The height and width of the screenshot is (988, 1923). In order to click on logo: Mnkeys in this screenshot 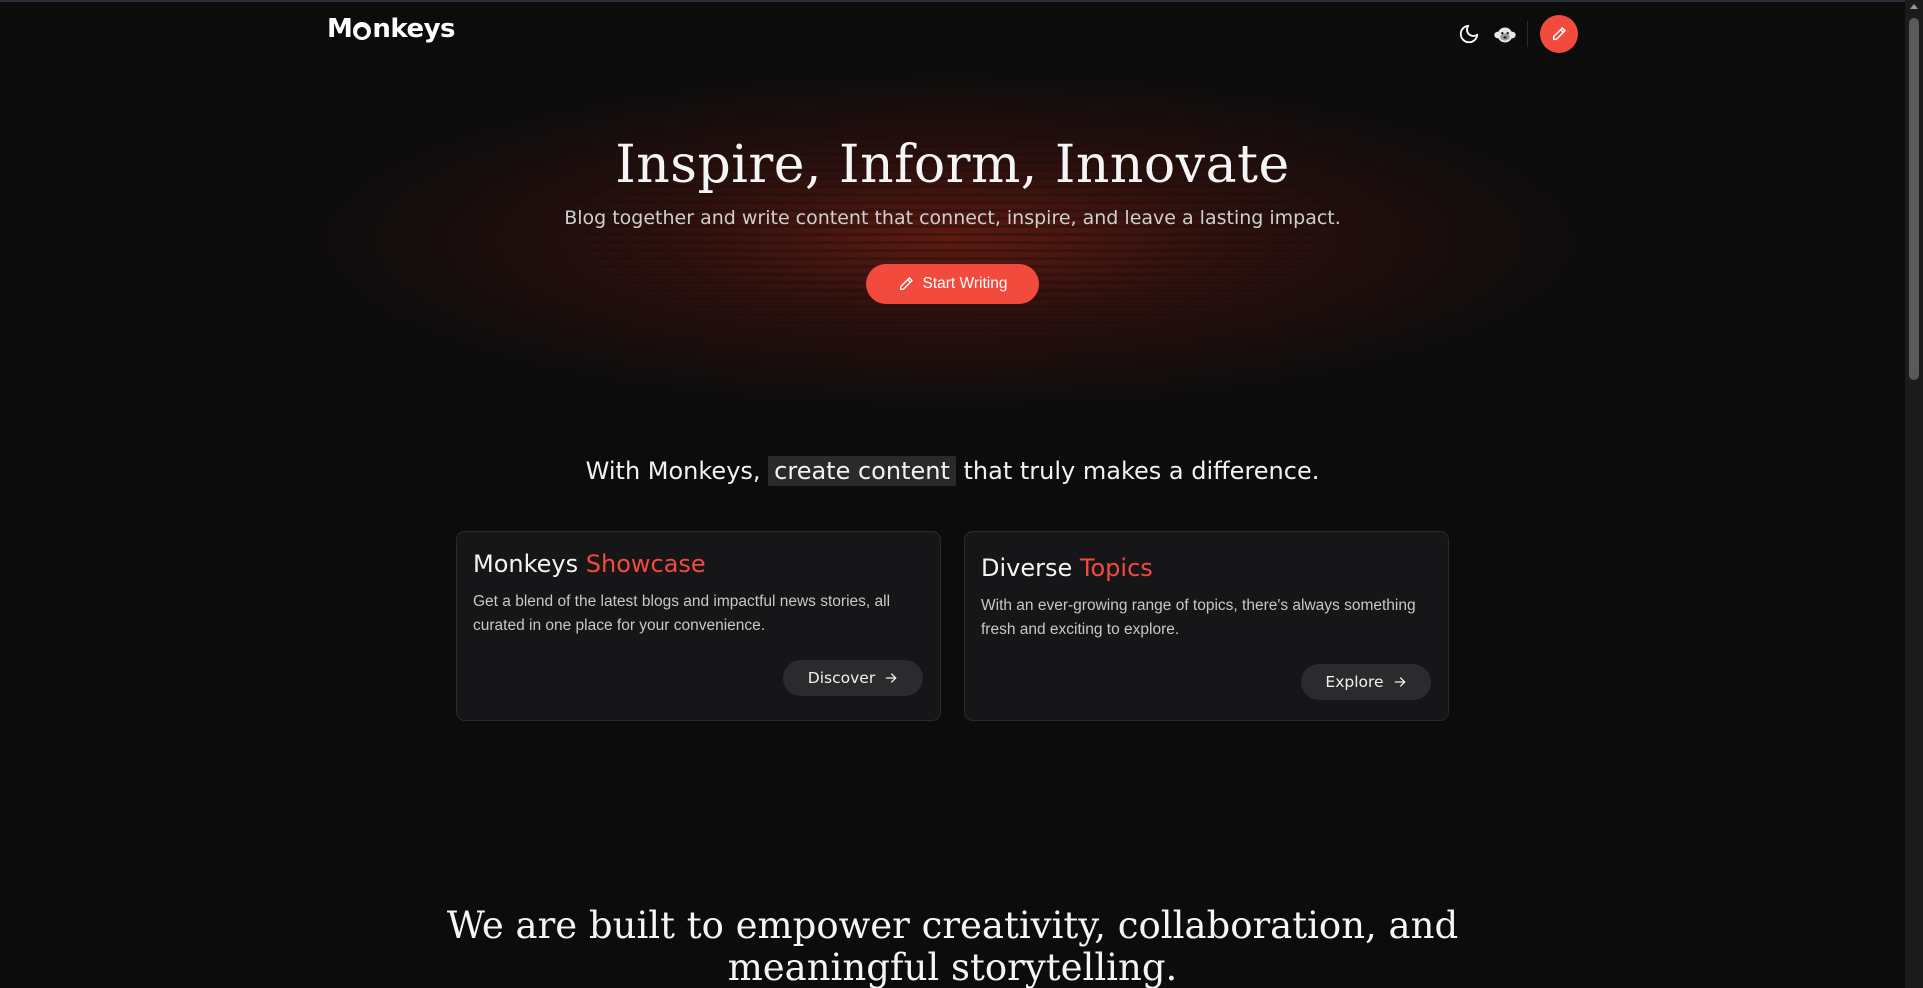, I will do `click(391, 29)`.